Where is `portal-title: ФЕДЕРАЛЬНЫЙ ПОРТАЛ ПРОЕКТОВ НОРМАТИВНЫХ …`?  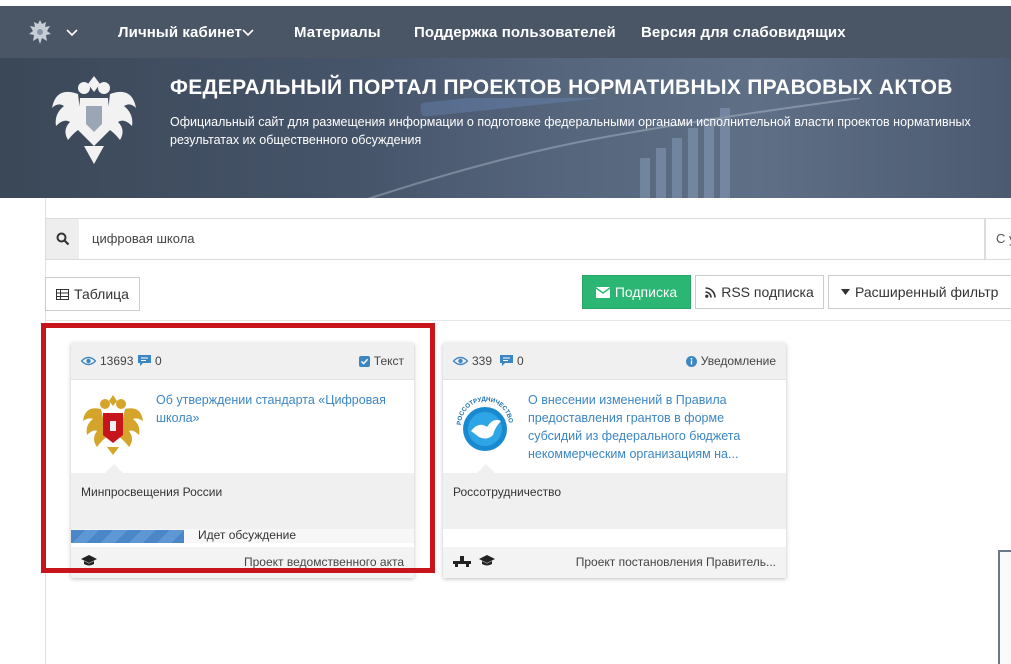 portal-title: ФЕДЕРАЛЬНЫЙ ПОРТАЛ ПРОЕКТОВ НОРМАТИВНЫХ … is located at coordinates (561, 87).